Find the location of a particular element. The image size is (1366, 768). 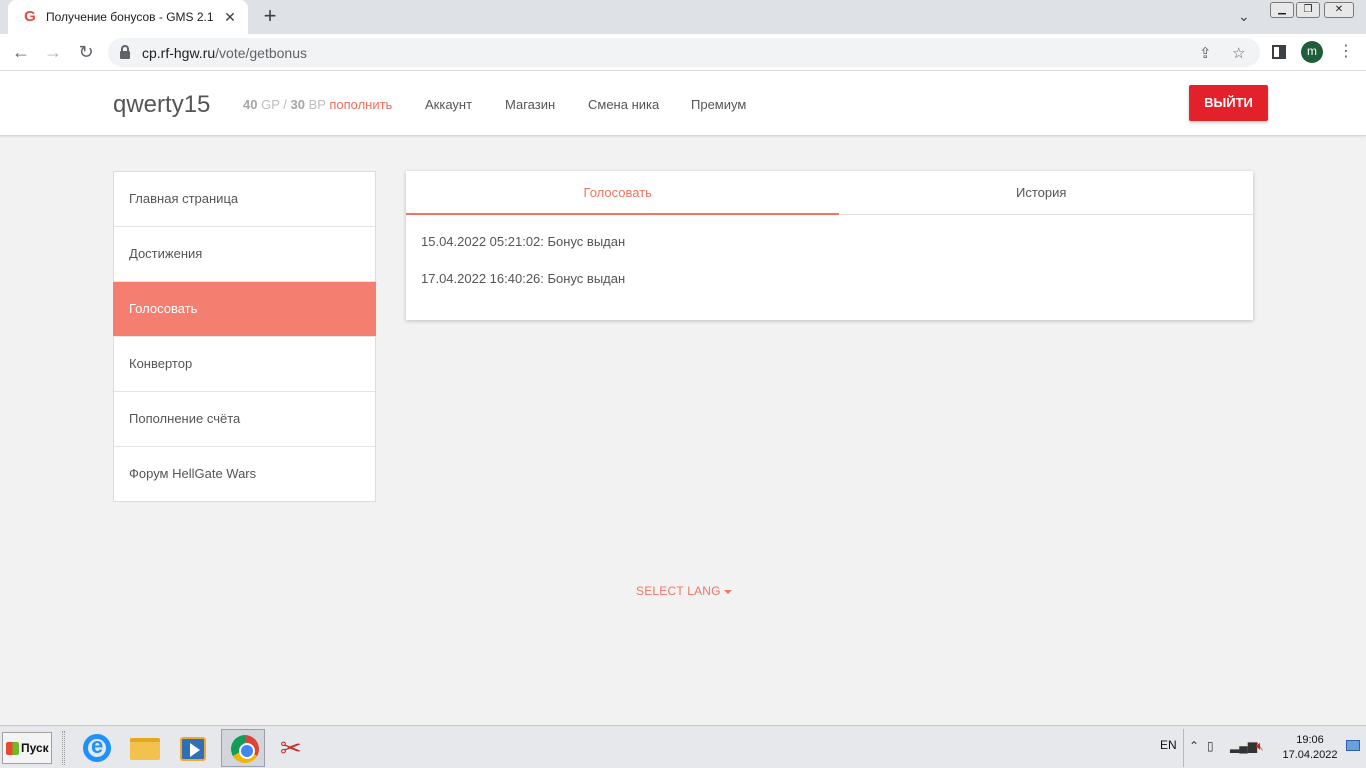

history-entry: 17.04.2022 16:40:26: Бонус выдан is located at coordinates (523, 278).